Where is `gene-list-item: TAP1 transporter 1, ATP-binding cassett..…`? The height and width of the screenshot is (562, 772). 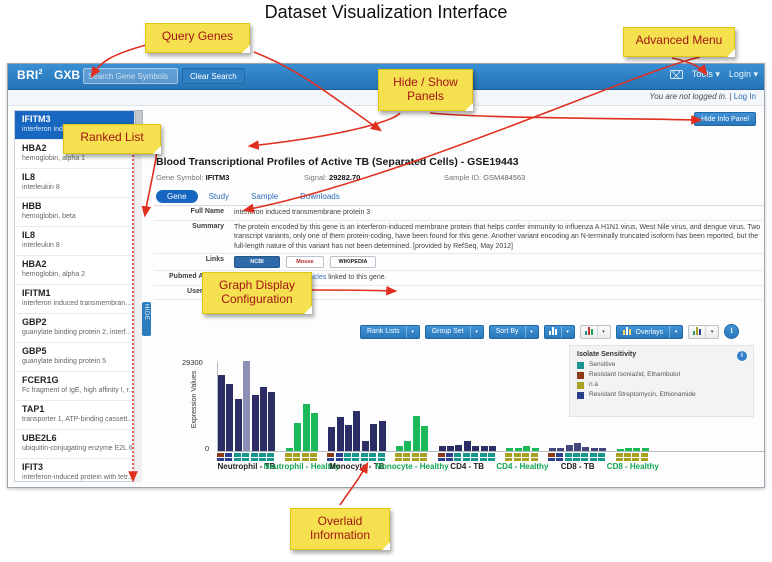
gene-list-item: TAP1 transporter 1, ATP-binding cassett..… is located at coordinates (78, 415).